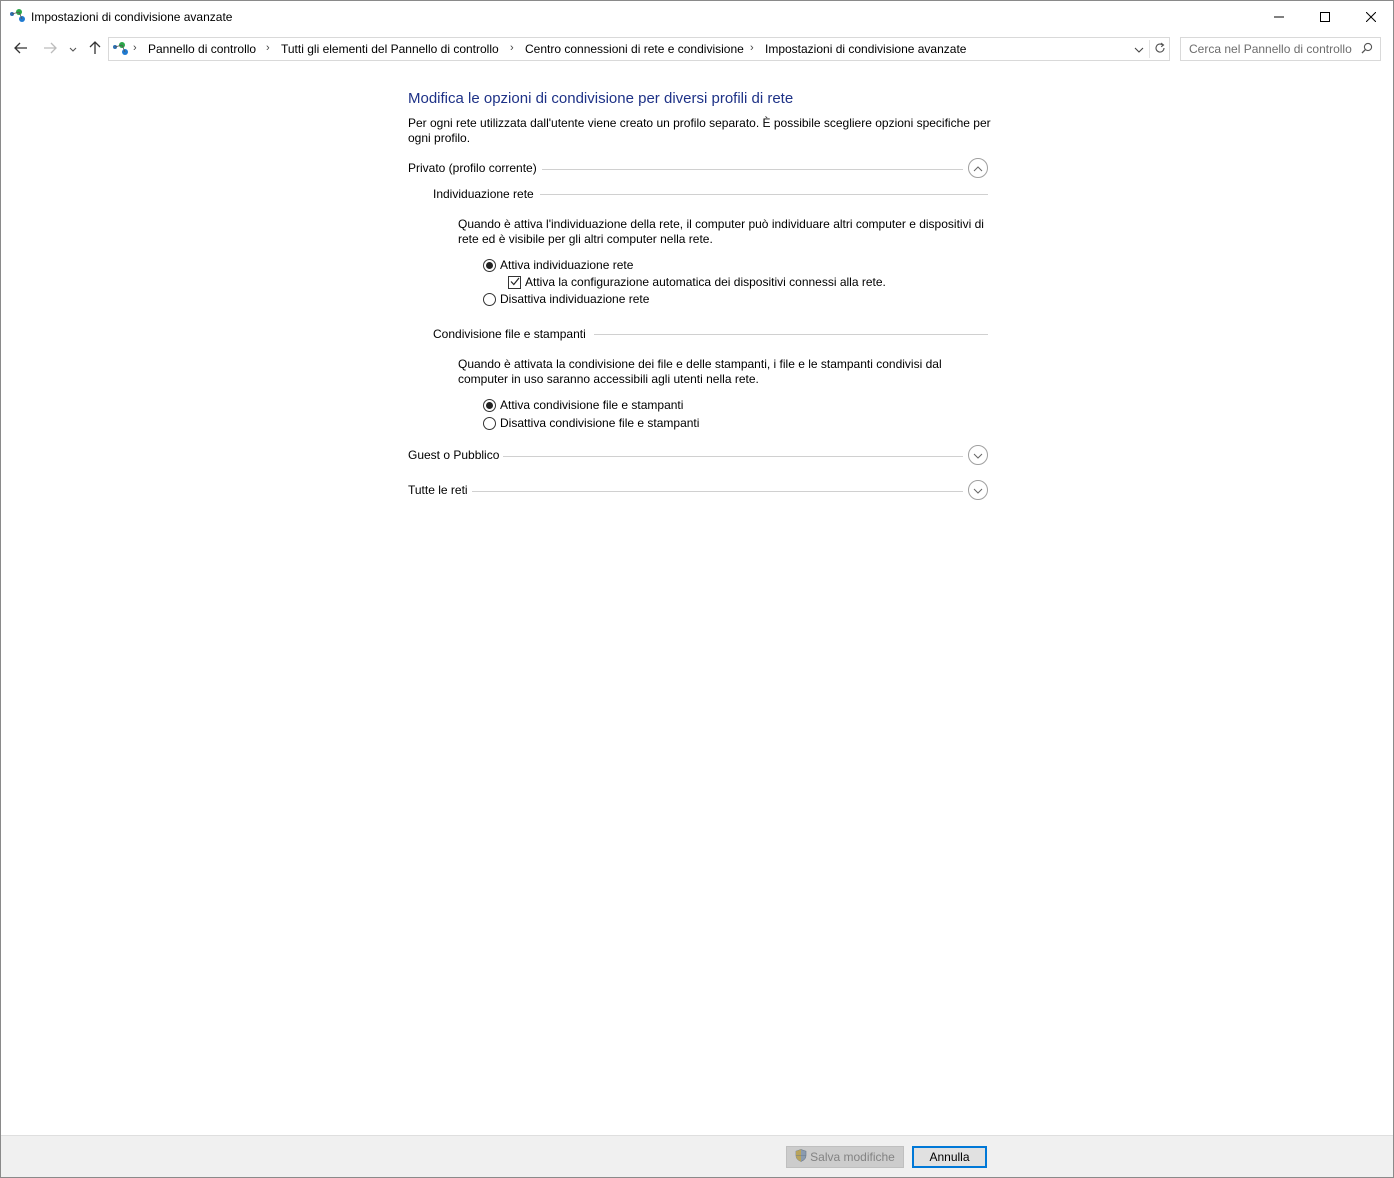 This screenshot has width=1394, height=1178. I want to click on expand-all-button, so click(978, 490).